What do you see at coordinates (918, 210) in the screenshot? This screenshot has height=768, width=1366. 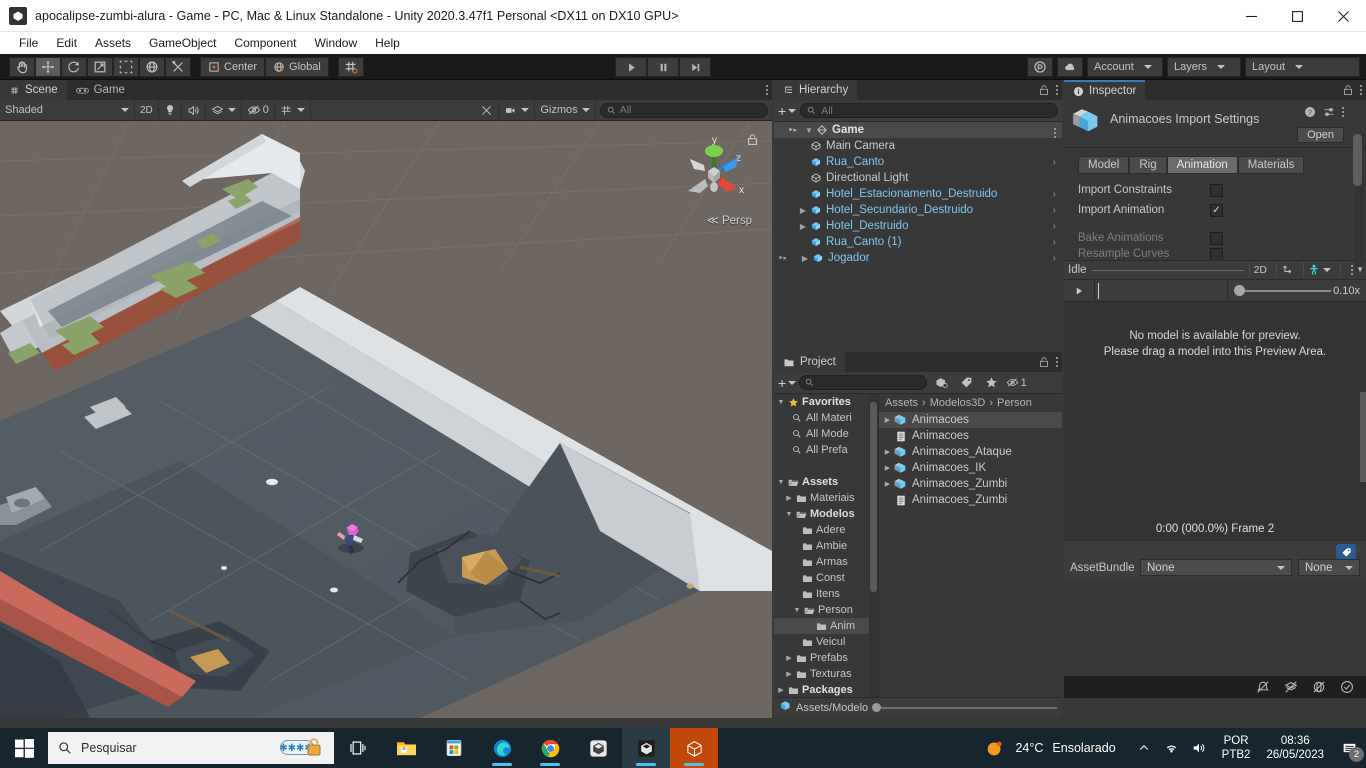 I see `hierarchy-row-hotel-secundario: ▶ Hotel_Secundario_Destruido ›` at bounding box center [918, 210].